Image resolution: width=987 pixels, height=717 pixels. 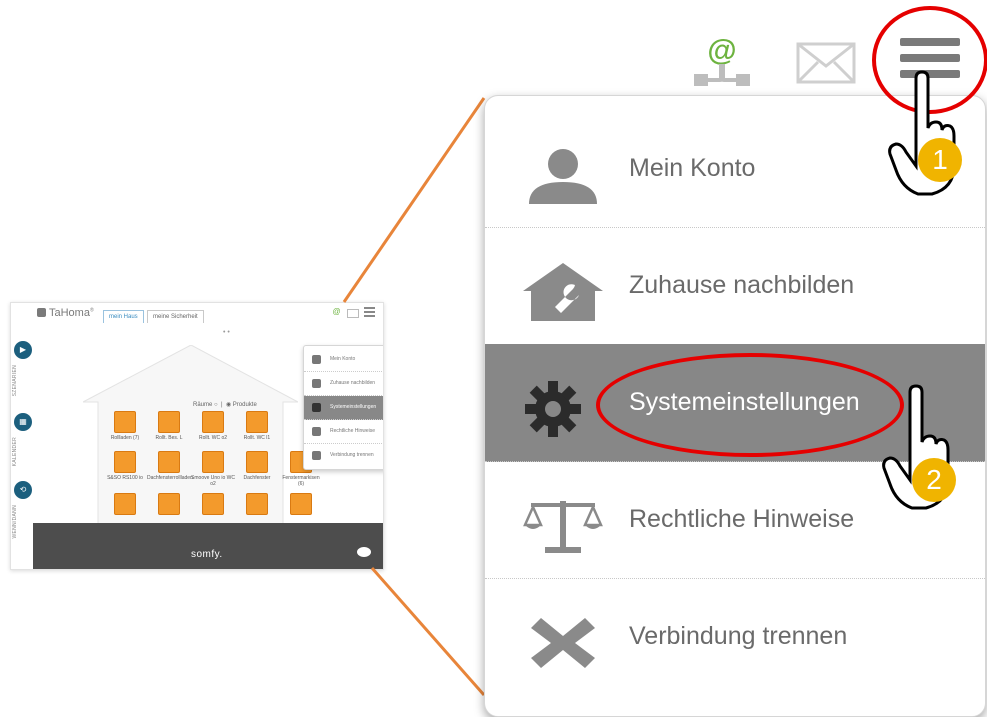 I want to click on gear-icon, so click(x=553, y=409).